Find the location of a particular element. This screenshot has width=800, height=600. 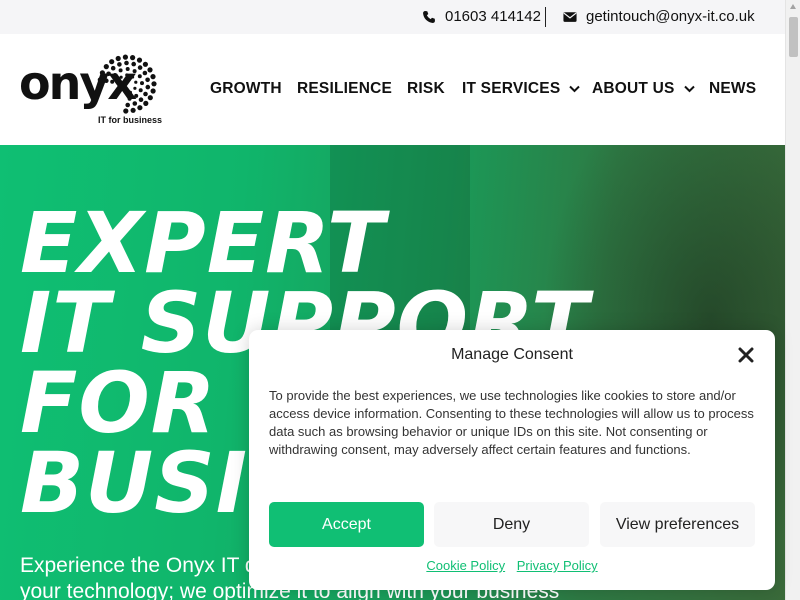

logo-tagline: IT for business is located at coordinates (130, 120).